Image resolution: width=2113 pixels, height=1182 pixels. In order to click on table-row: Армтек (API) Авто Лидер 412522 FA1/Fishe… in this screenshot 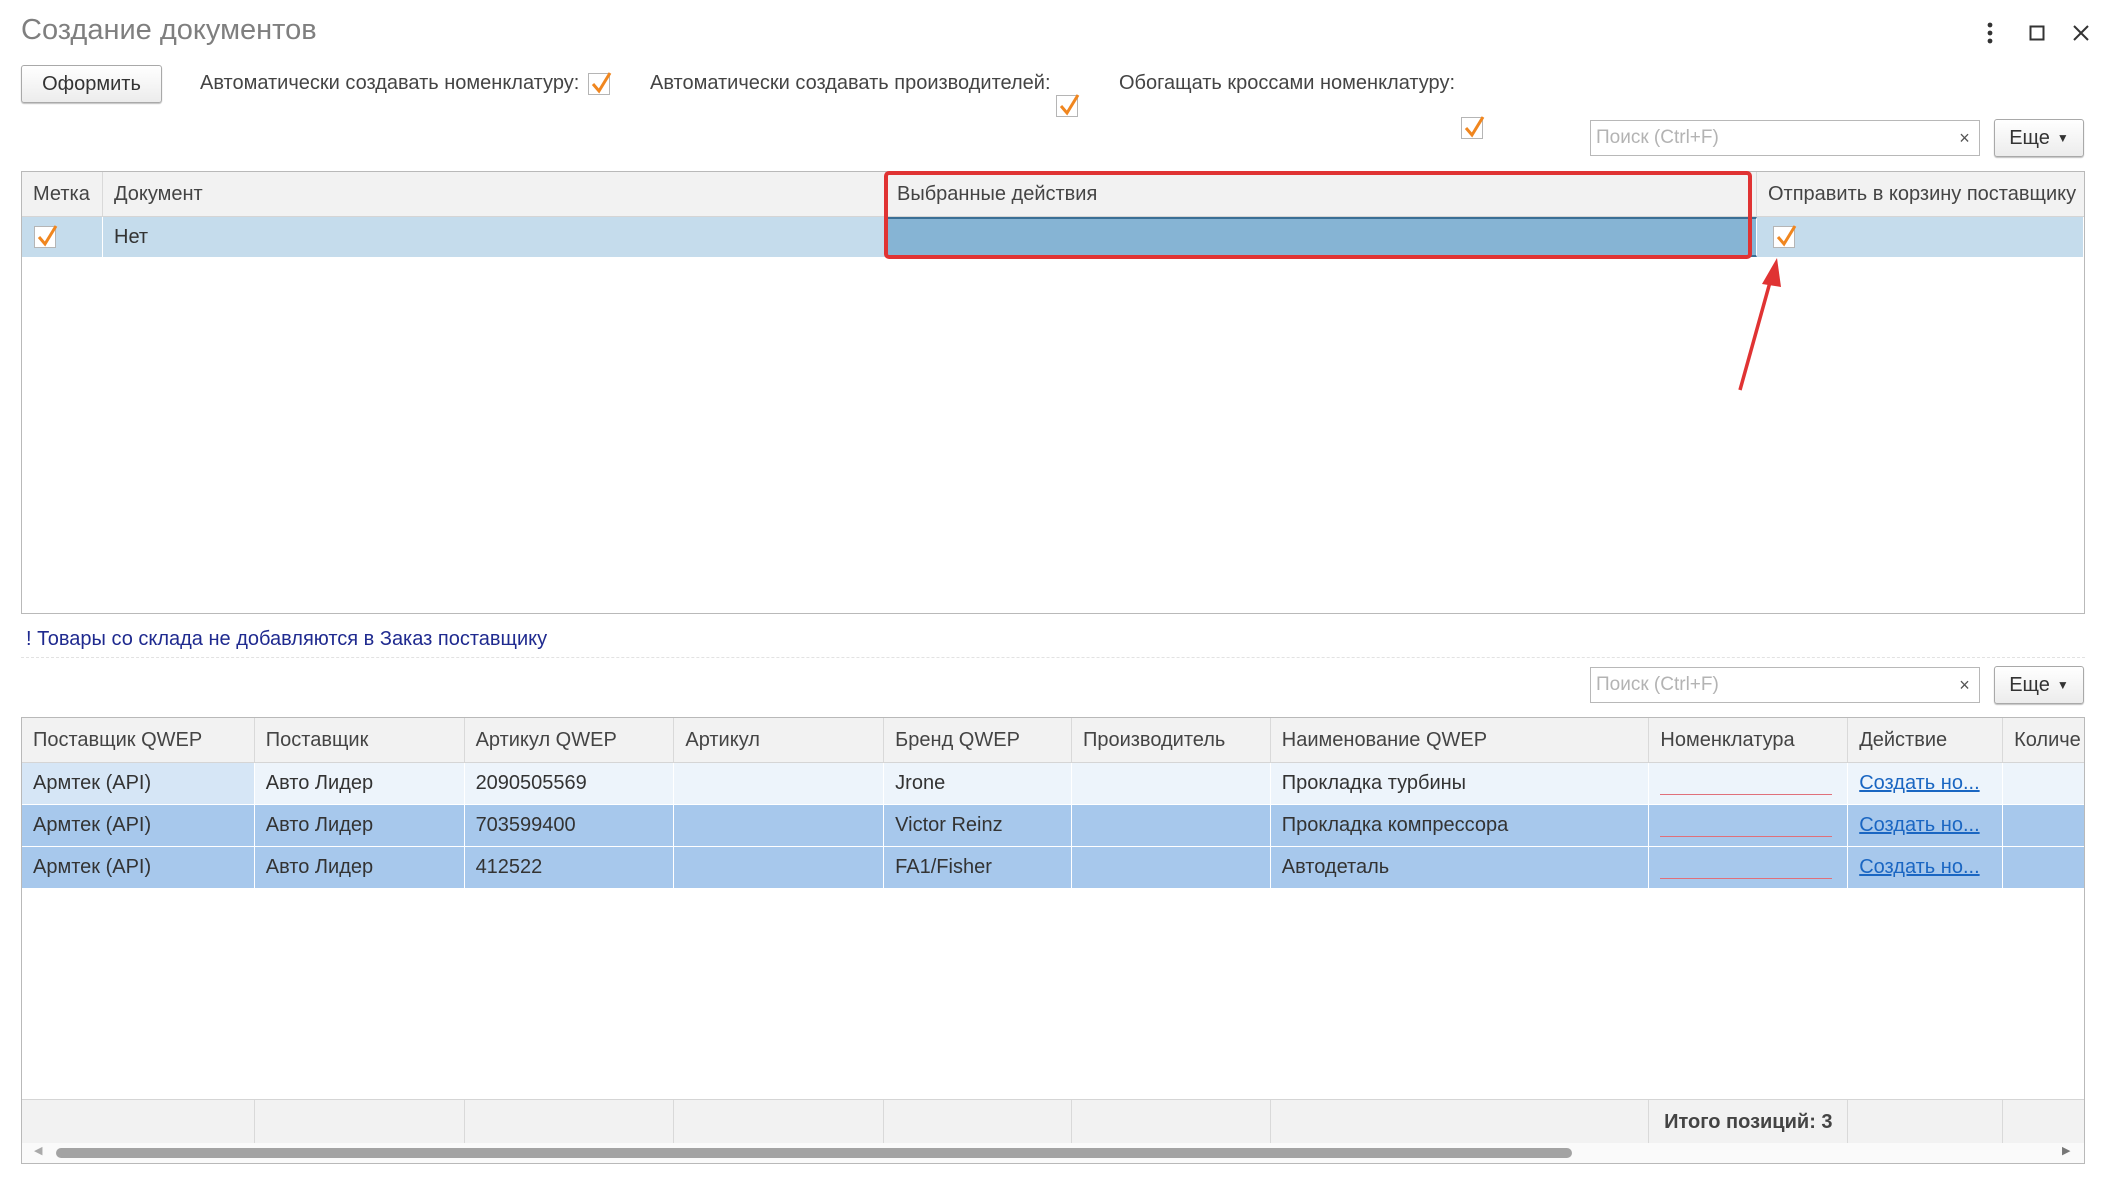, I will do `click(1053, 868)`.